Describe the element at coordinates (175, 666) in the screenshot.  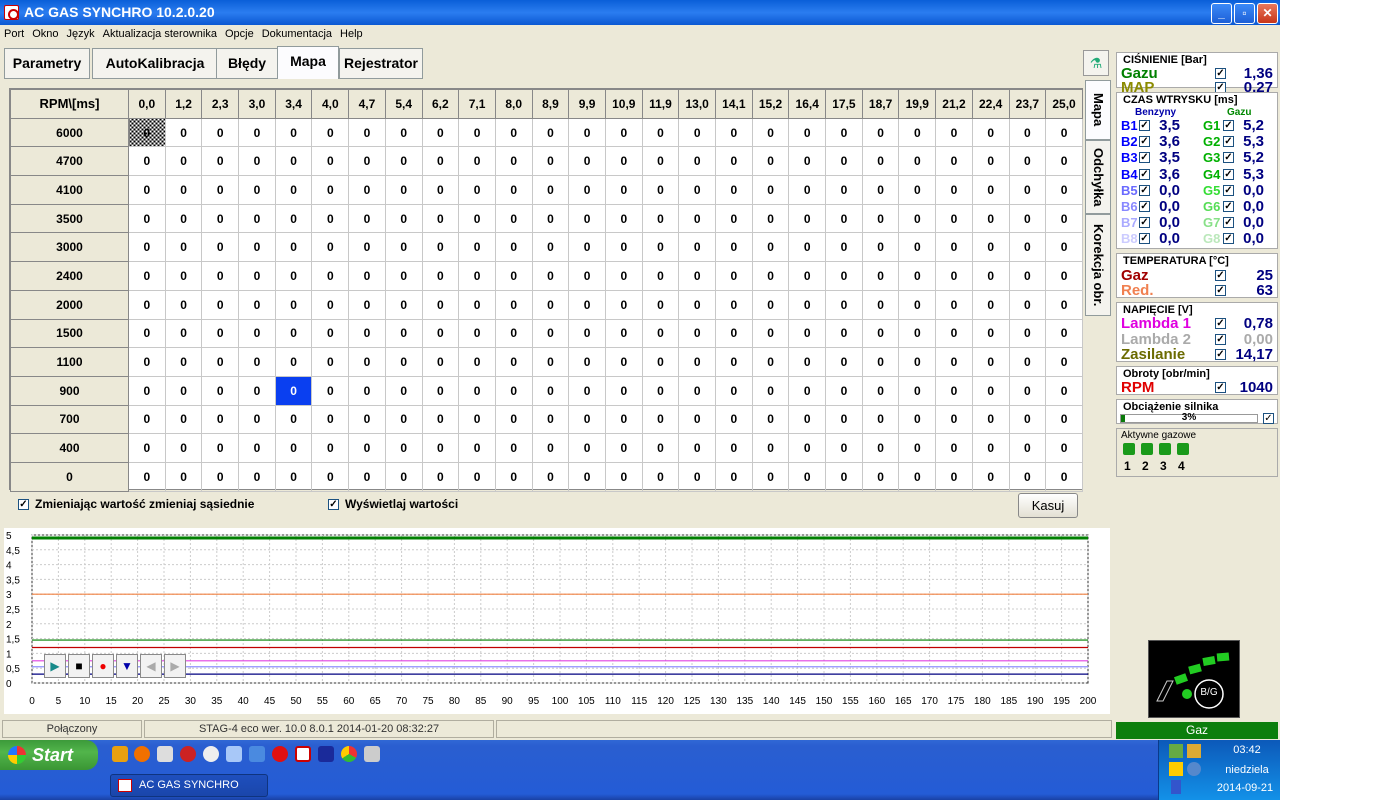
I see `next-button: ▶` at that location.